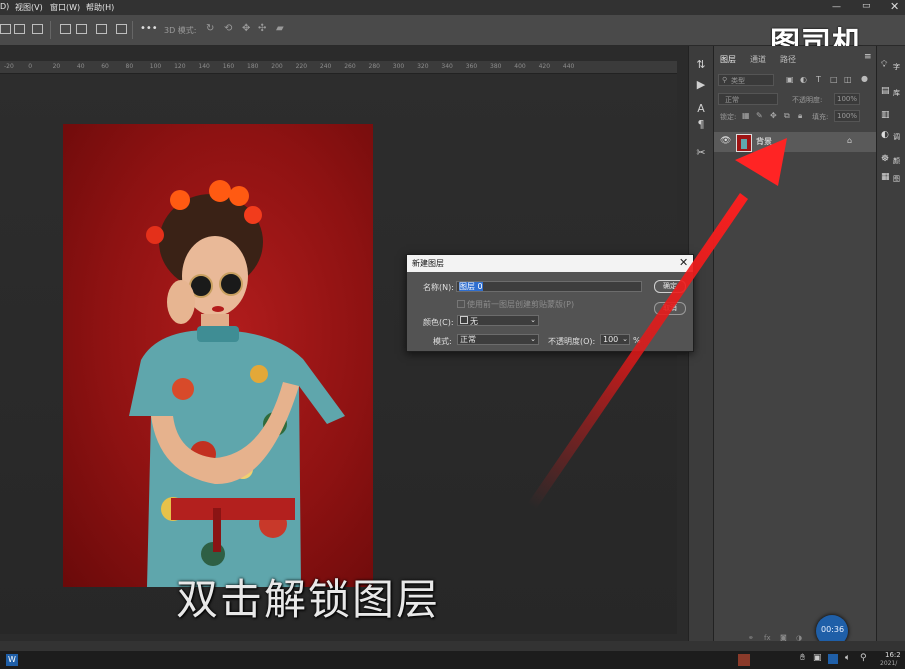  What do you see at coordinates (803, 79) in the screenshot?
I see `filter-adjustment-icon: ◐` at bounding box center [803, 79].